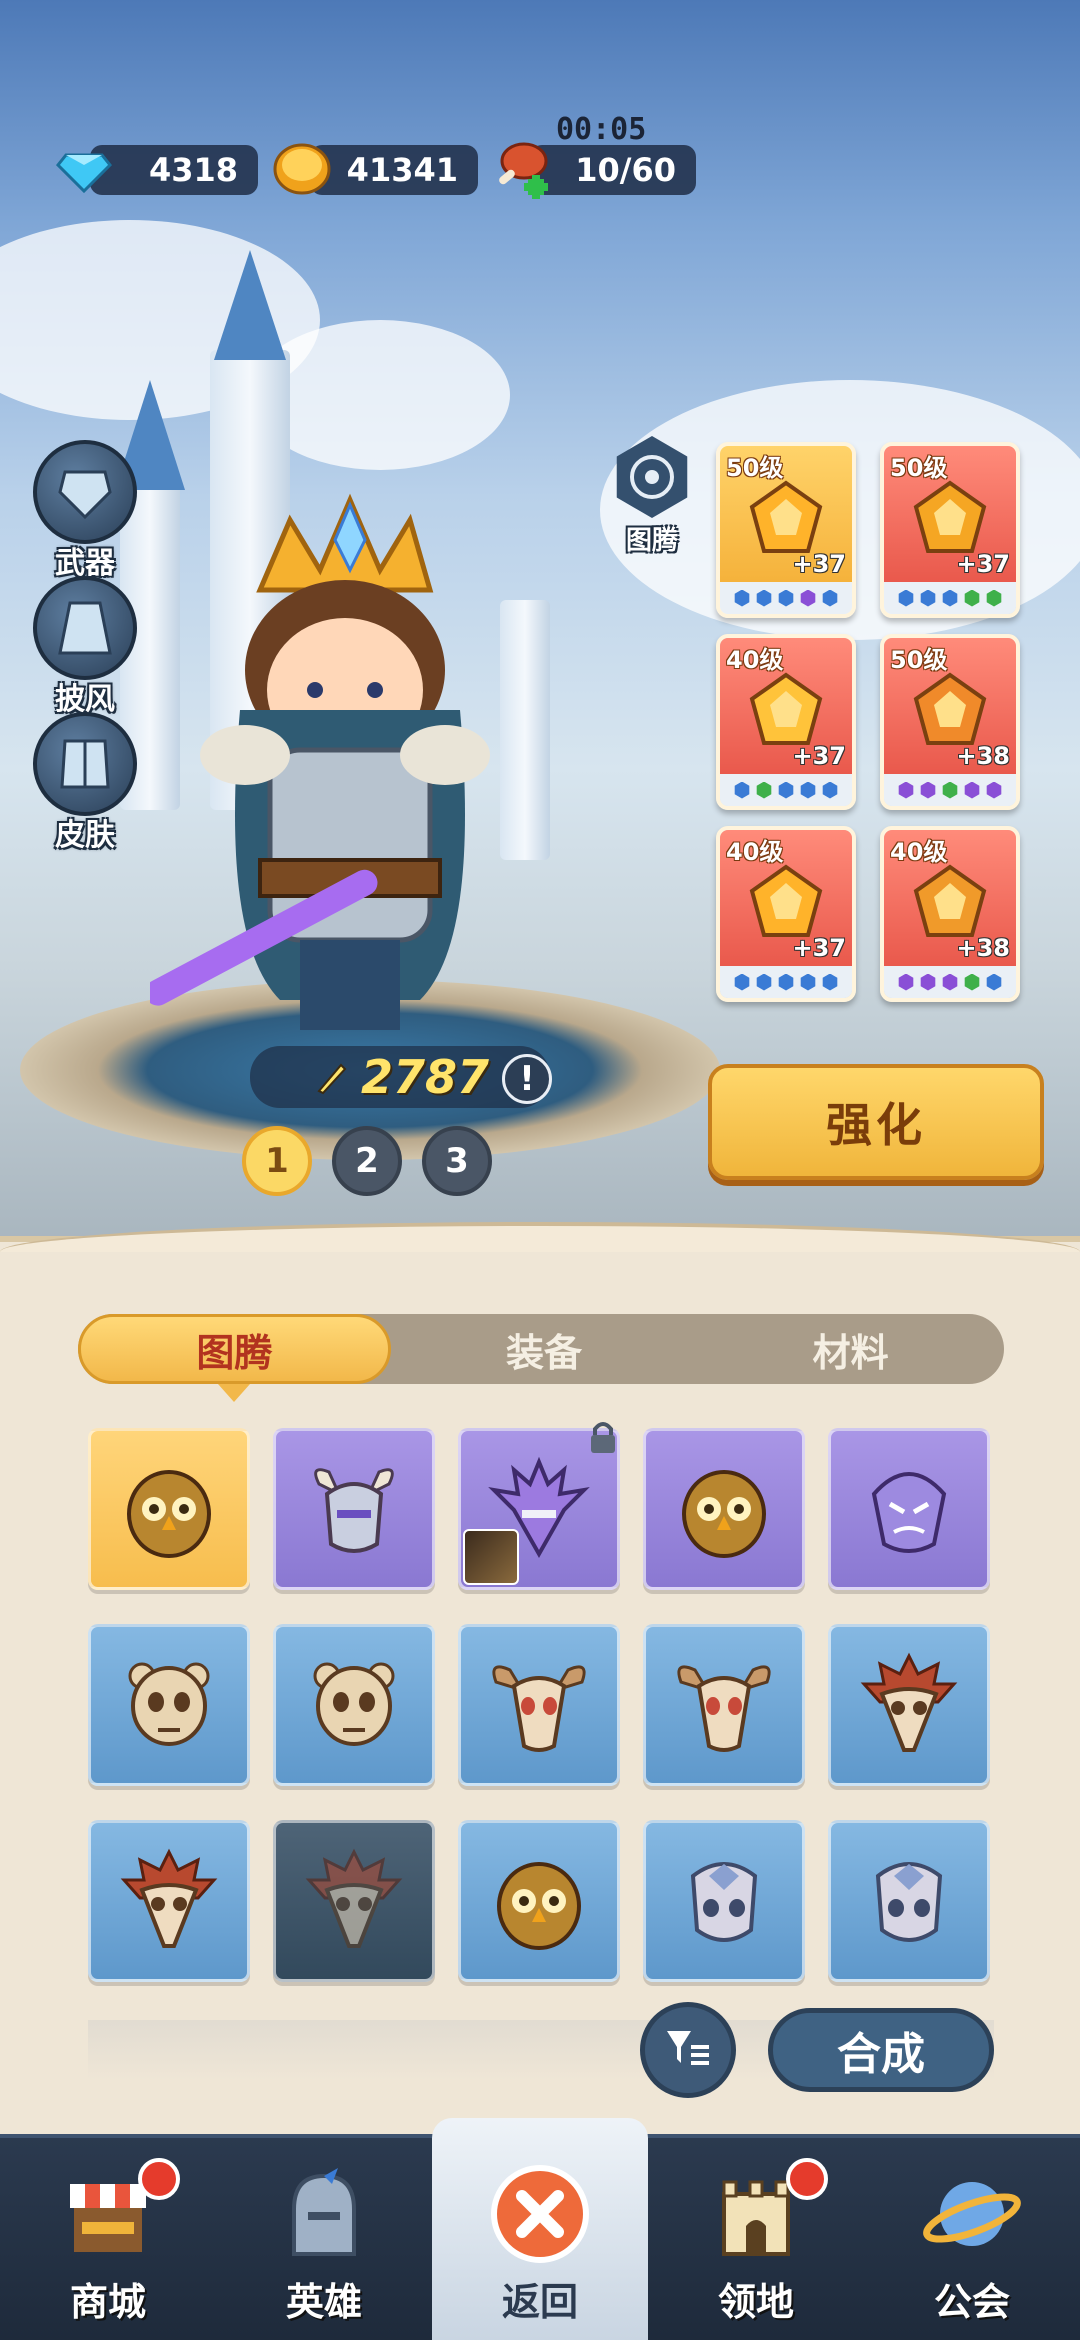 The height and width of the screenshot is (2340, 1080). Describe the element at coordinates (807, 2179) in the screenshot. I see `notification-badge` at that location.